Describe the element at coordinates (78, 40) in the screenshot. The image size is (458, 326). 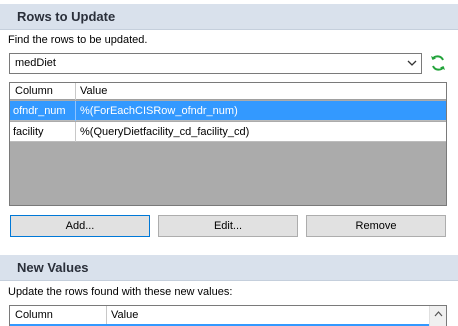
I see `rows-to-update-instruction: Find the rows to be updated.` at that location.